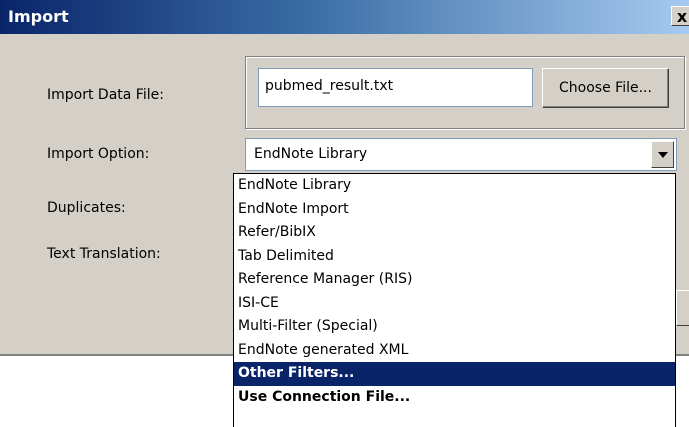 This screenshot has height=427, width=689. Describe the element at coordinates (454, 233) in the screenshot. I see `dropdown-item-refer-bibix: Refer/BibIX` at that location.